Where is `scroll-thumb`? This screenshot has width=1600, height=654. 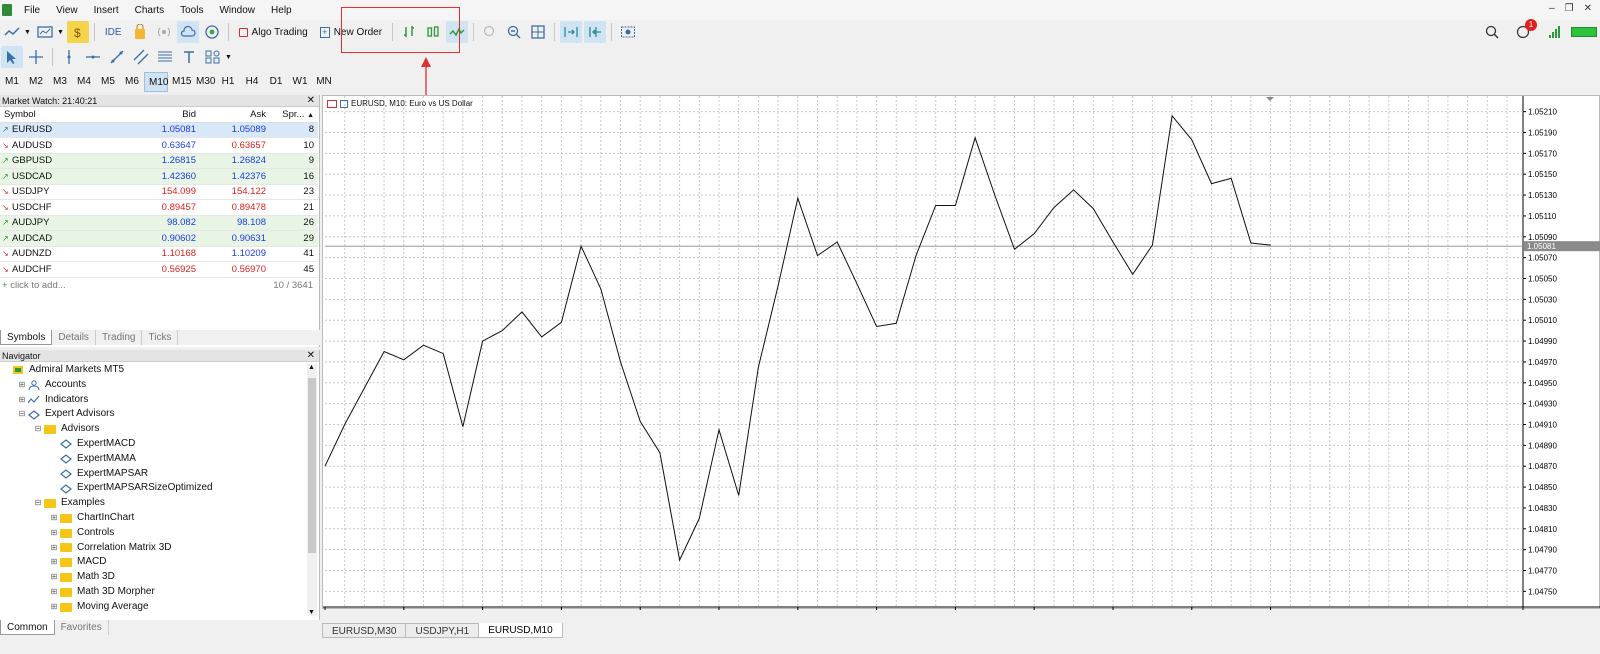 scroll-thumb is located at coordinates (312, 465).